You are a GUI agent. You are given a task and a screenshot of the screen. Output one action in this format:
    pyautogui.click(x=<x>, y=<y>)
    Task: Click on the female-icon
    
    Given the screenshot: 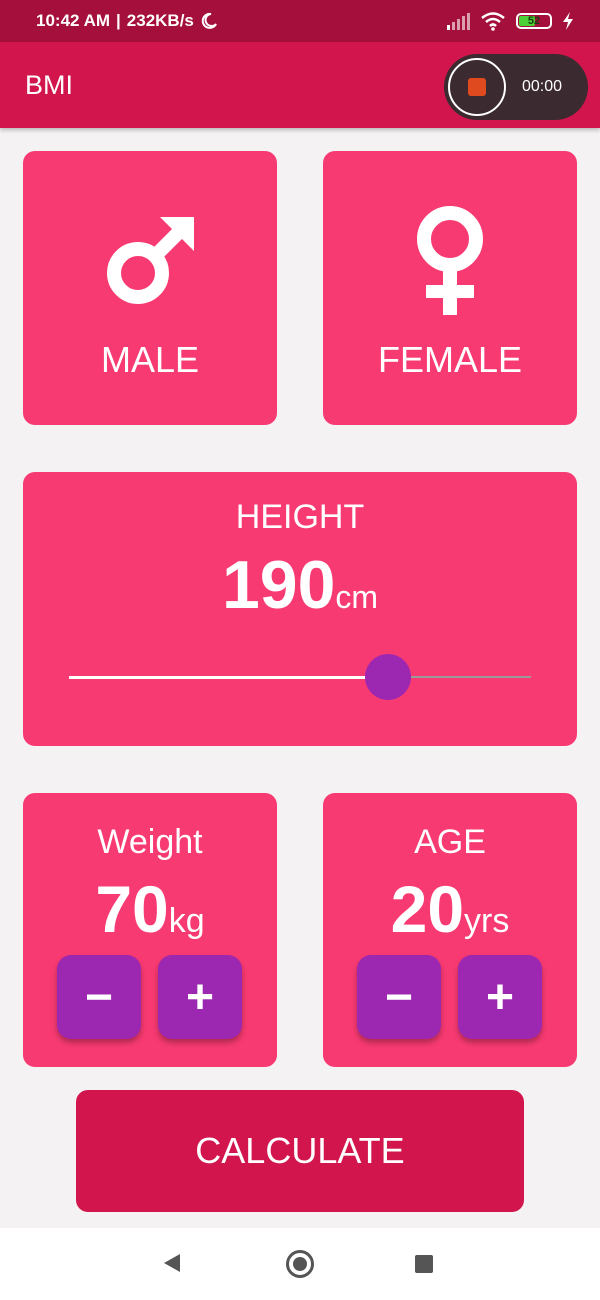 What is the action you would take?
    pyautogui.click(x=450, y=260)
    